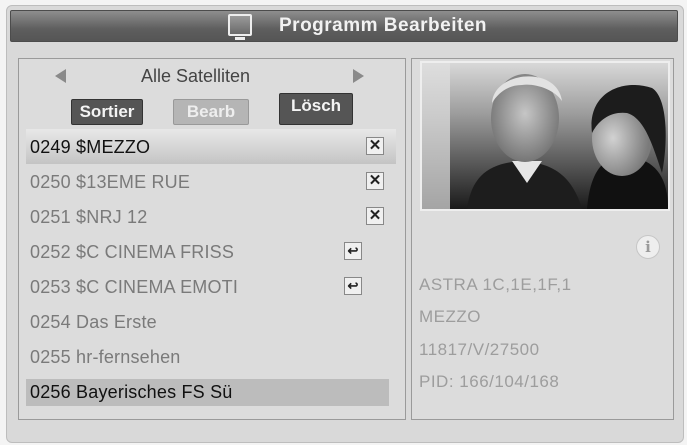 This screenshot has width=687, height=445. What do you see at coordinates (196, 76) in the screenshot?
I see `satellite-label: Alle Satelliten` at bounding box center [196, 76].